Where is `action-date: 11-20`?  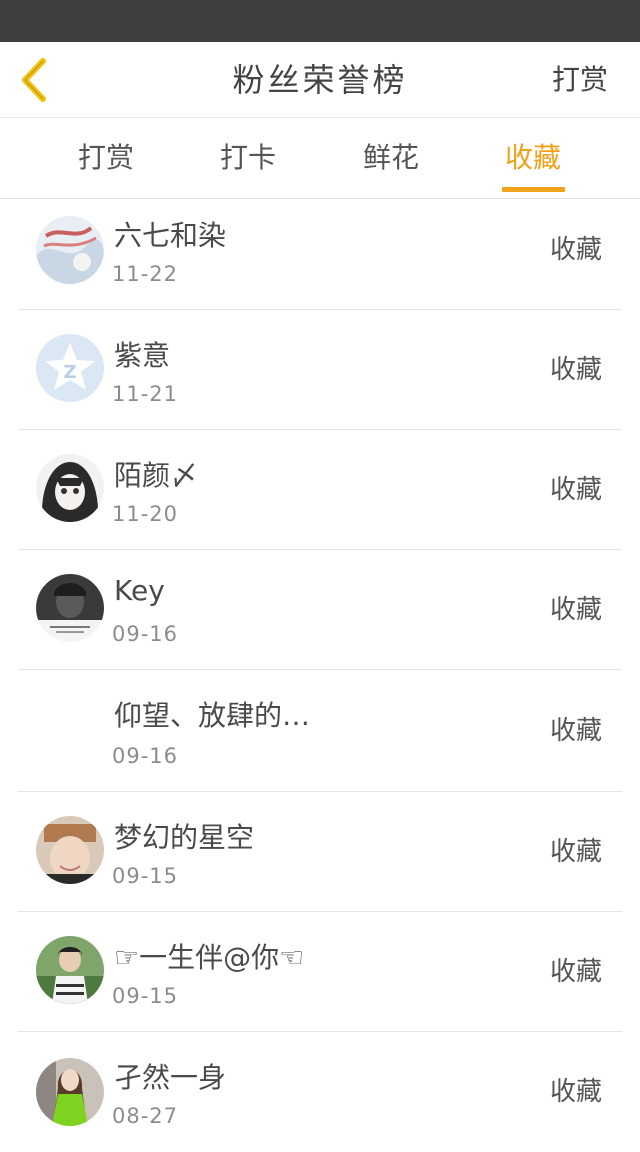
action-date: 11-20 is located at coordinates (145, 514).